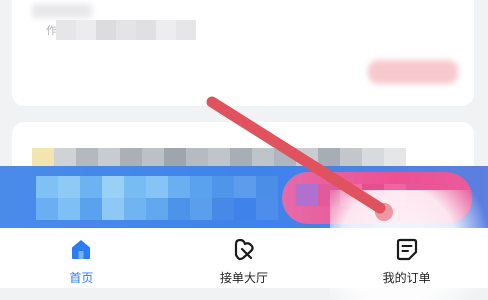  I want to click on tab-my-orders: 我的订单, so click(406, 258).